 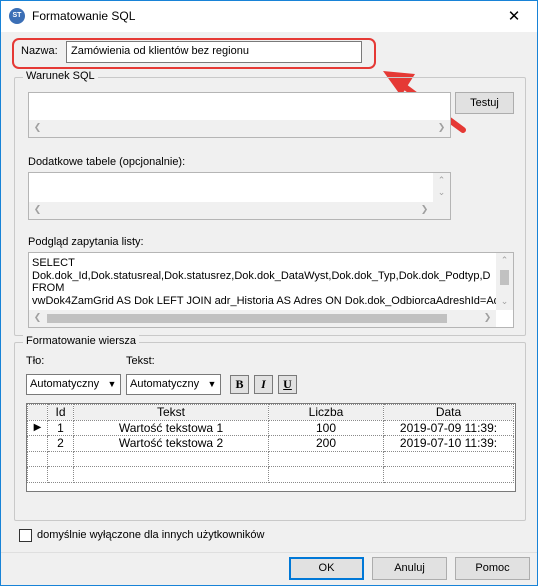 I want to click on cell-tekst: Wartość tekstowa 2, so click(x=171, y=443).